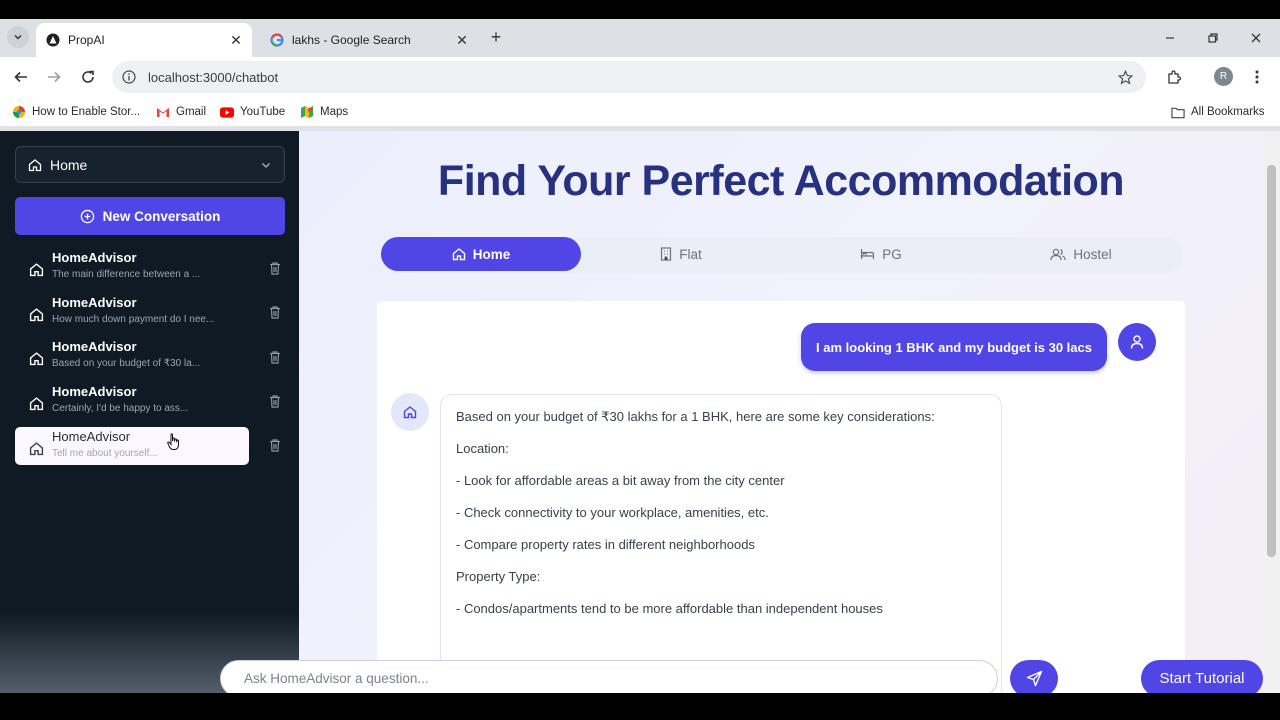 This screenshot has width=1280, height=720. What do you see at coordinates (781, 181) in the screenshot?
I see `page-title: Find Your Perfect Accommodation` at bounding box center [781, 181].